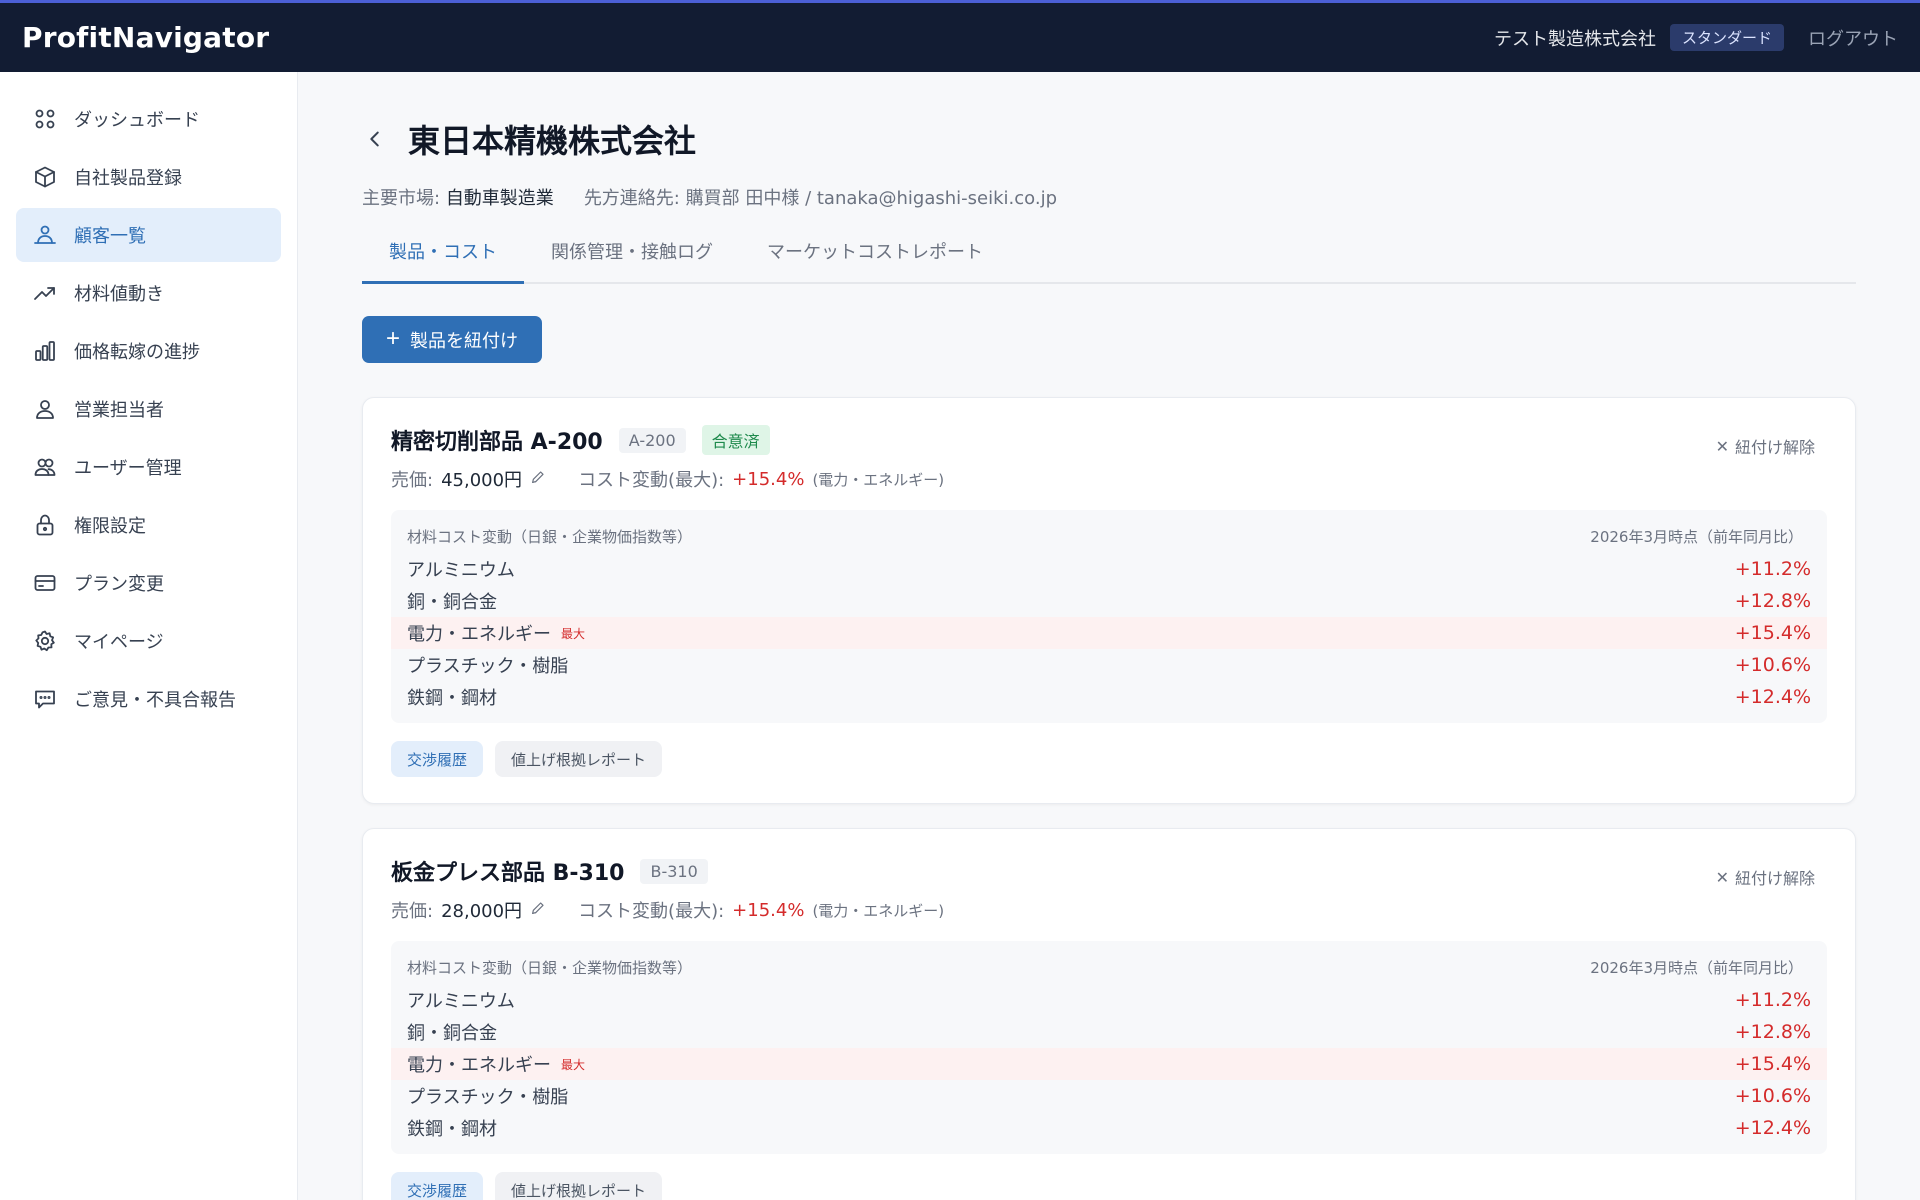 Image resolution: width=1920 pixels, height=1200 pixels. Describe the element at coordinates (1109, 139) in the screenshot. I see `title-row: 東日本精機株式会社` at that location.